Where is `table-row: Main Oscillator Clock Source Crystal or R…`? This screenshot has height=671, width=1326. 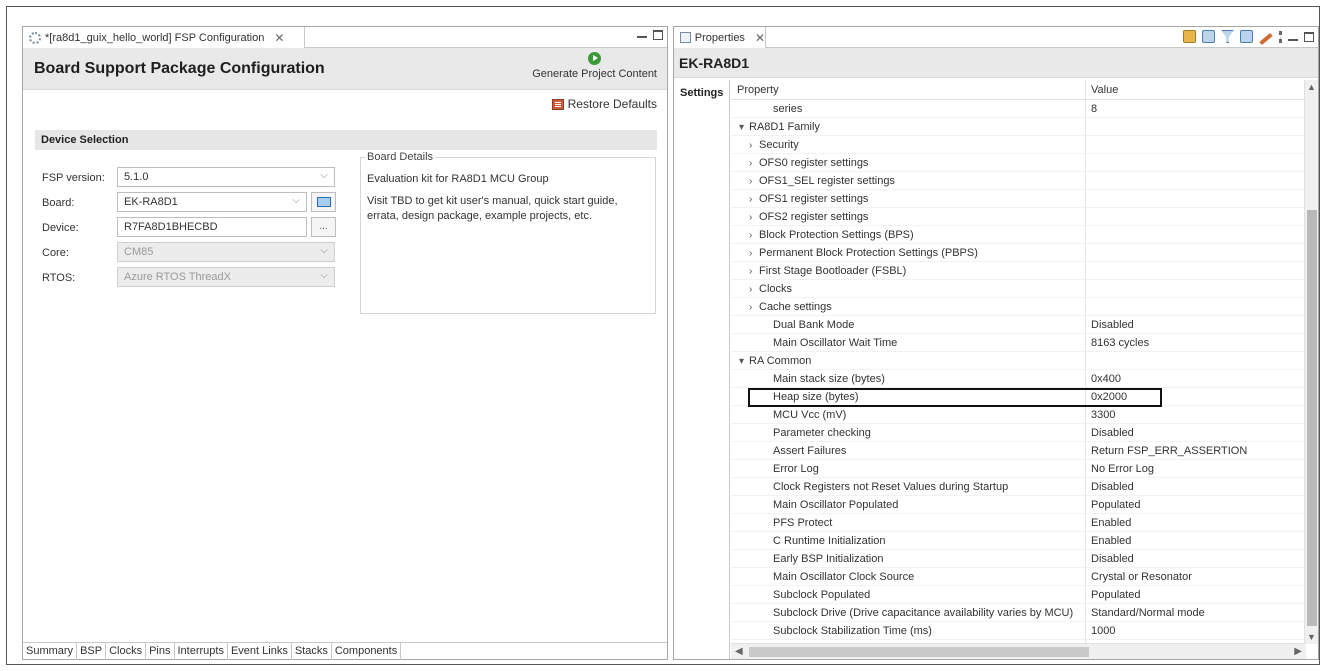 table-row: Main Oscillator Clock Source Crystal or R… is located at coordinates (1018, 577).